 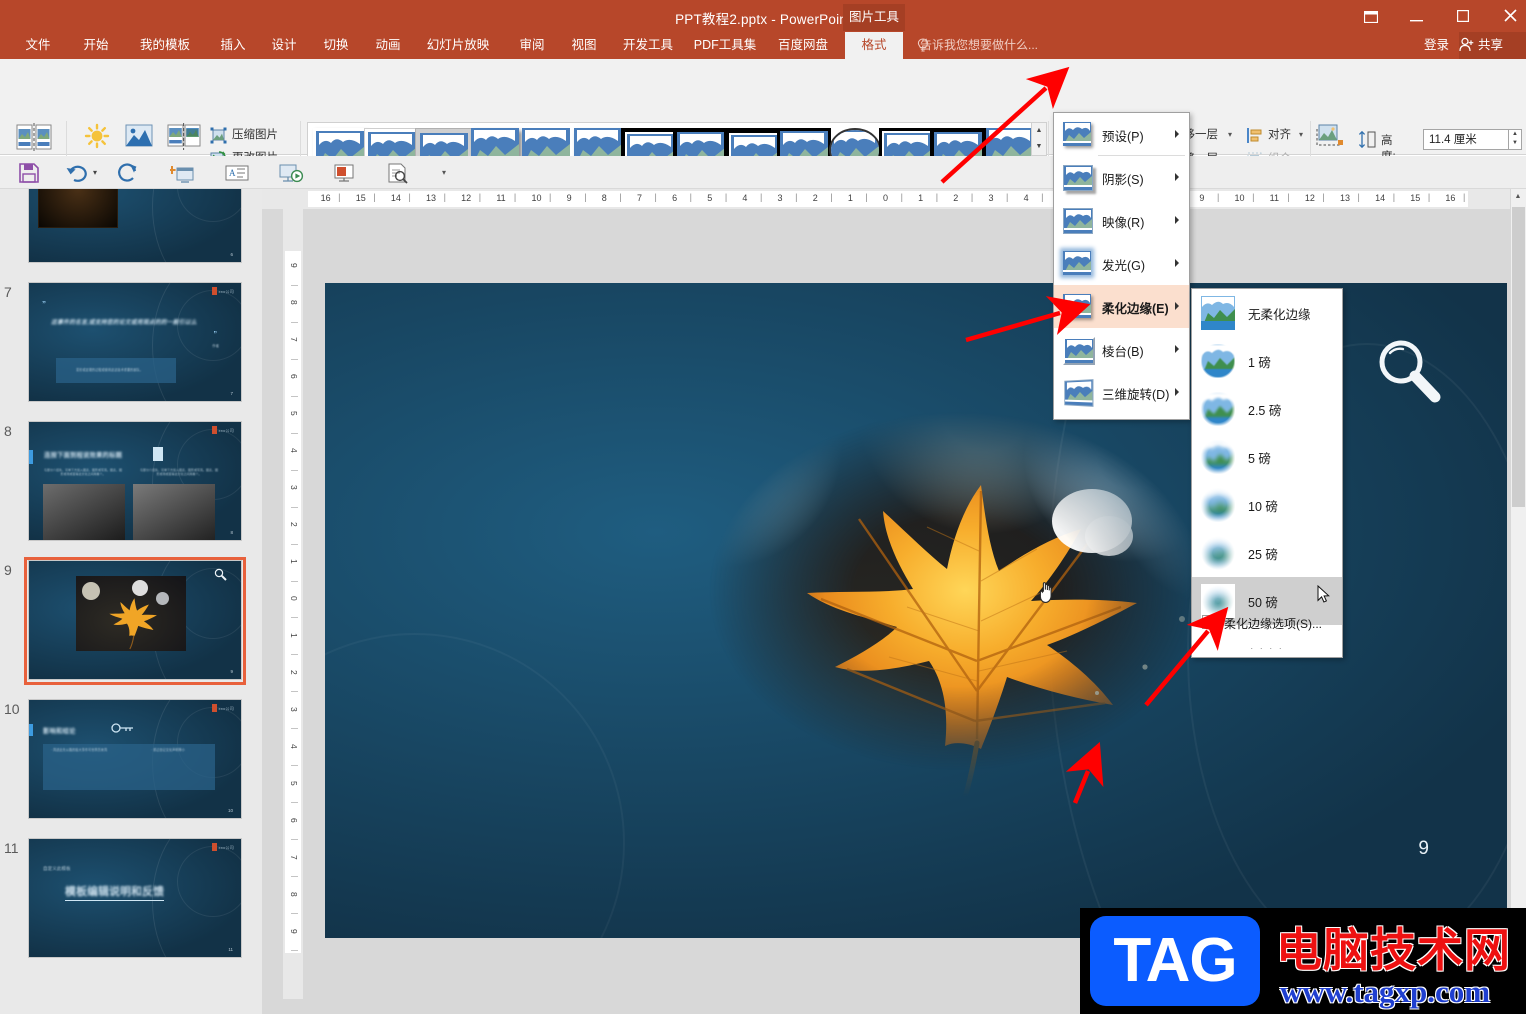 What do you see at coordinates (77, 173) in the screenshot?
I see `undo-icon` at bounding box center [77, 173].